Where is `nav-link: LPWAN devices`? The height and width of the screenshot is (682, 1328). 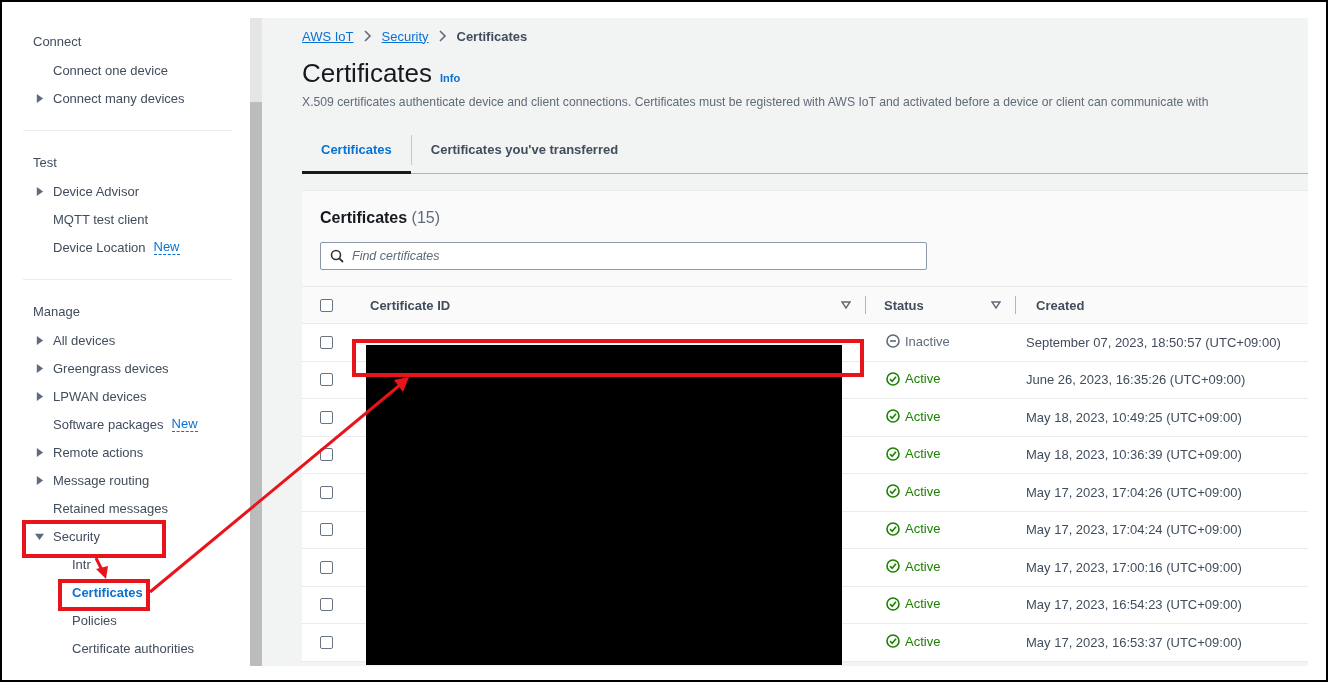 nav-link: LPWAN devices is located at coordinates (100, 396).